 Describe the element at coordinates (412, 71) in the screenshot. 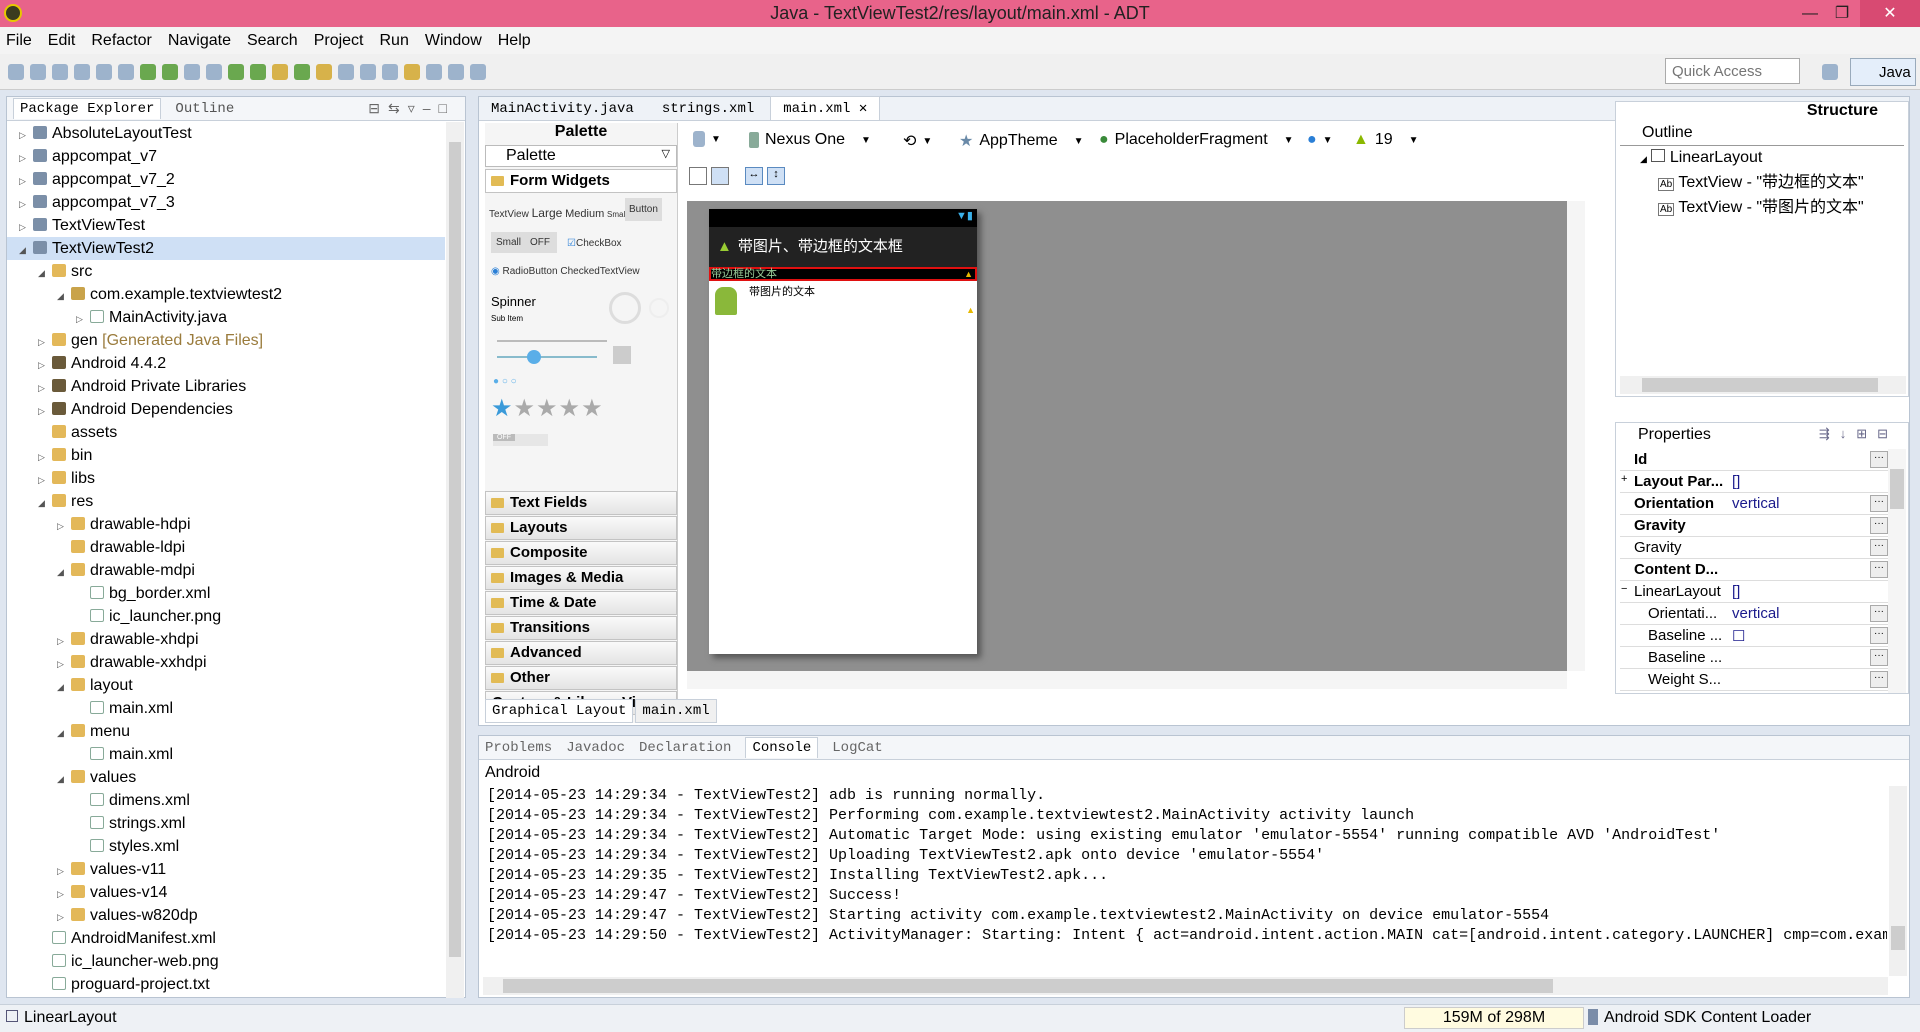

I see `last-edit-icon` at that location.